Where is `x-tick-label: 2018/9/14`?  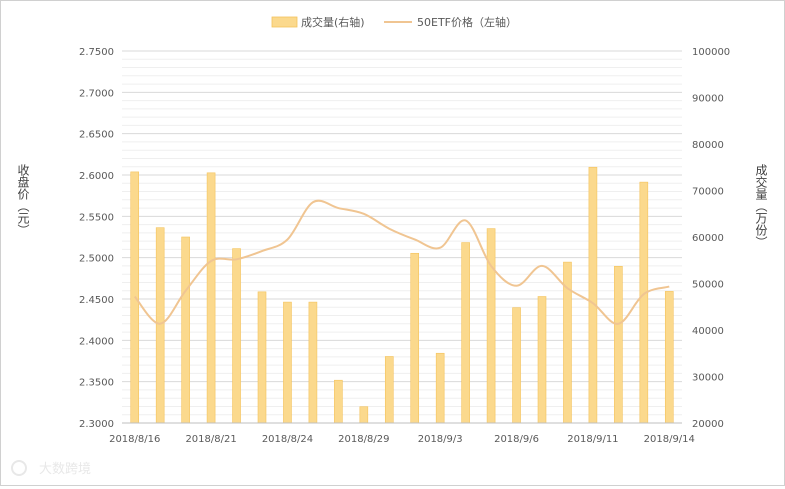
x-tick-label: 2018/9/14 is located at coordinates (669, 439).